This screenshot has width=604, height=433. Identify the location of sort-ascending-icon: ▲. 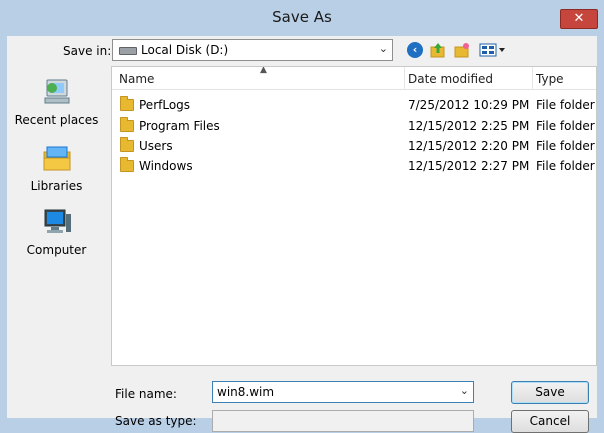
(263, 70).